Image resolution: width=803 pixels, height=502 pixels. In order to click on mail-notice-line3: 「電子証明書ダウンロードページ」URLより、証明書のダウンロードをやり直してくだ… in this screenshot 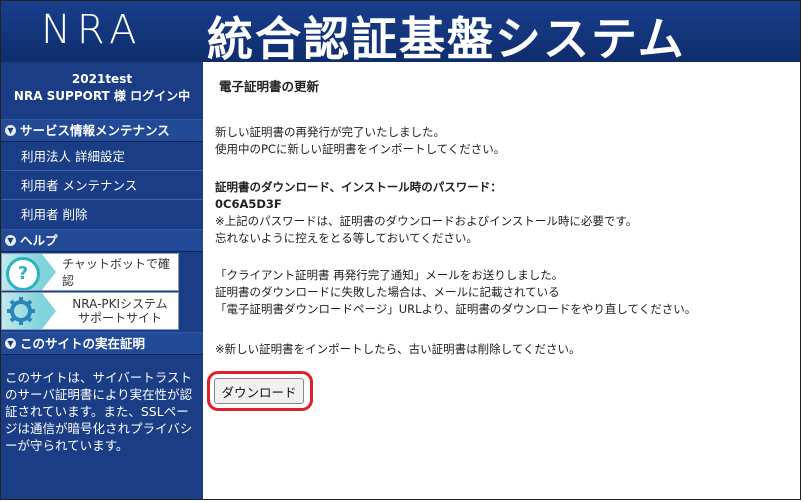, I will do `click(456, 309)`.